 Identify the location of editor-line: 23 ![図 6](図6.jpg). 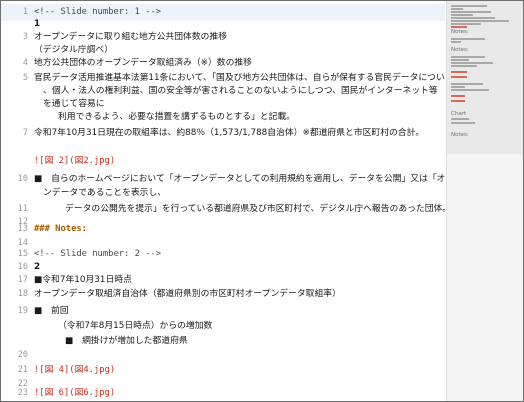
(223, 393).